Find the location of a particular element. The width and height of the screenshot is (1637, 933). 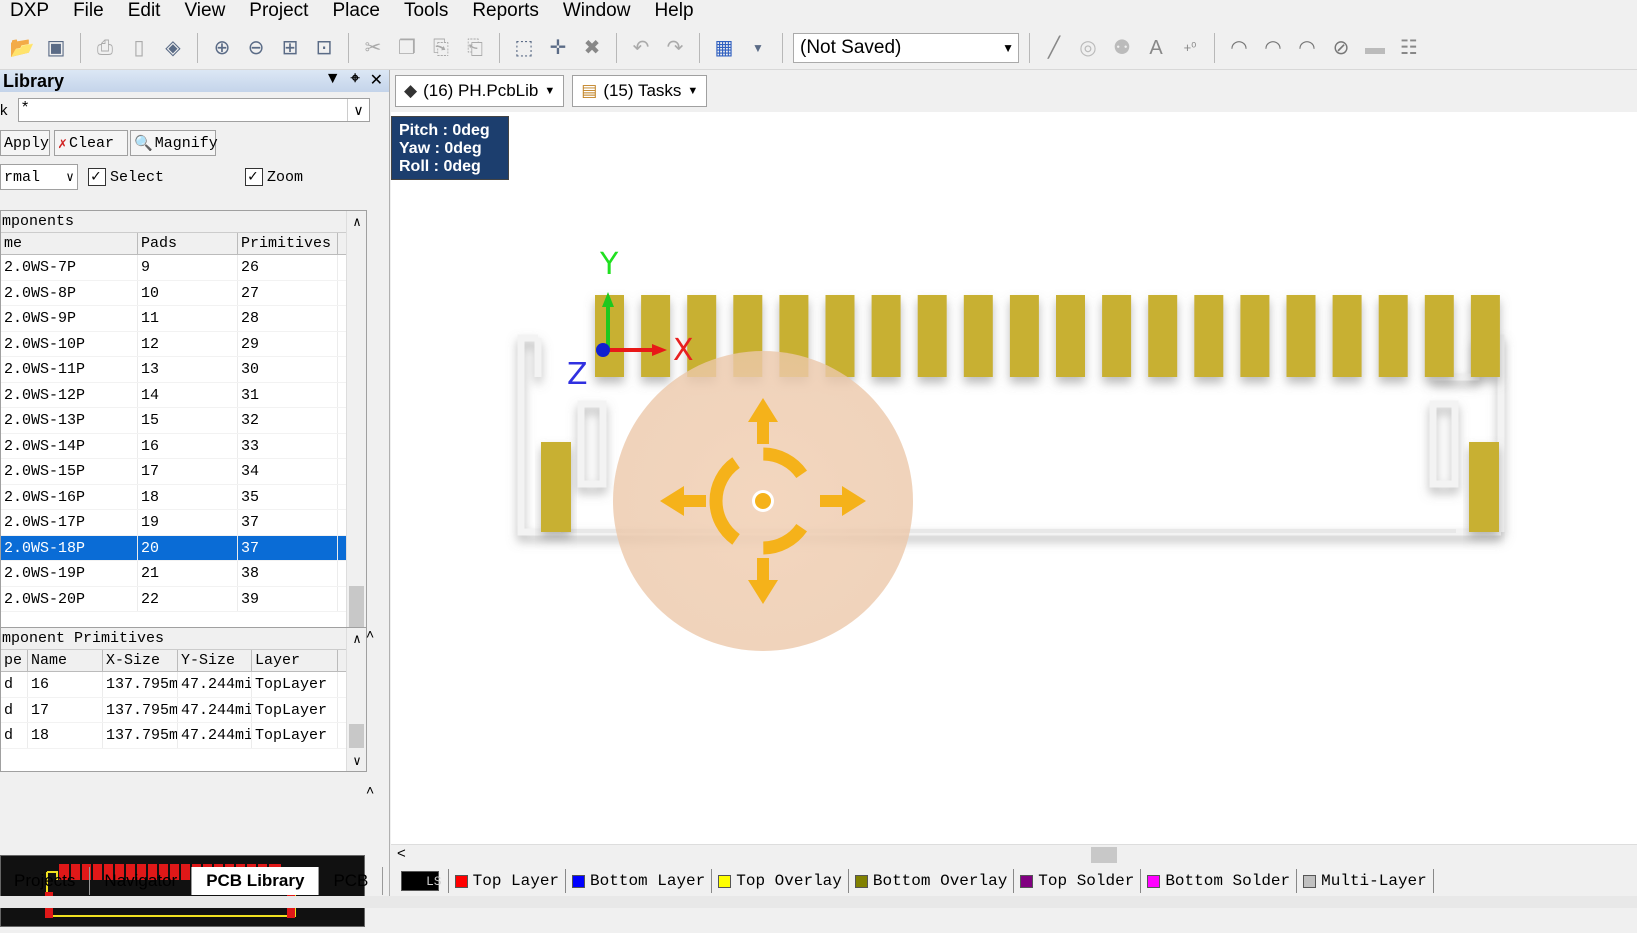

table-row: 2.0WS-8P 10 27 is located at coordinates (183, 293).